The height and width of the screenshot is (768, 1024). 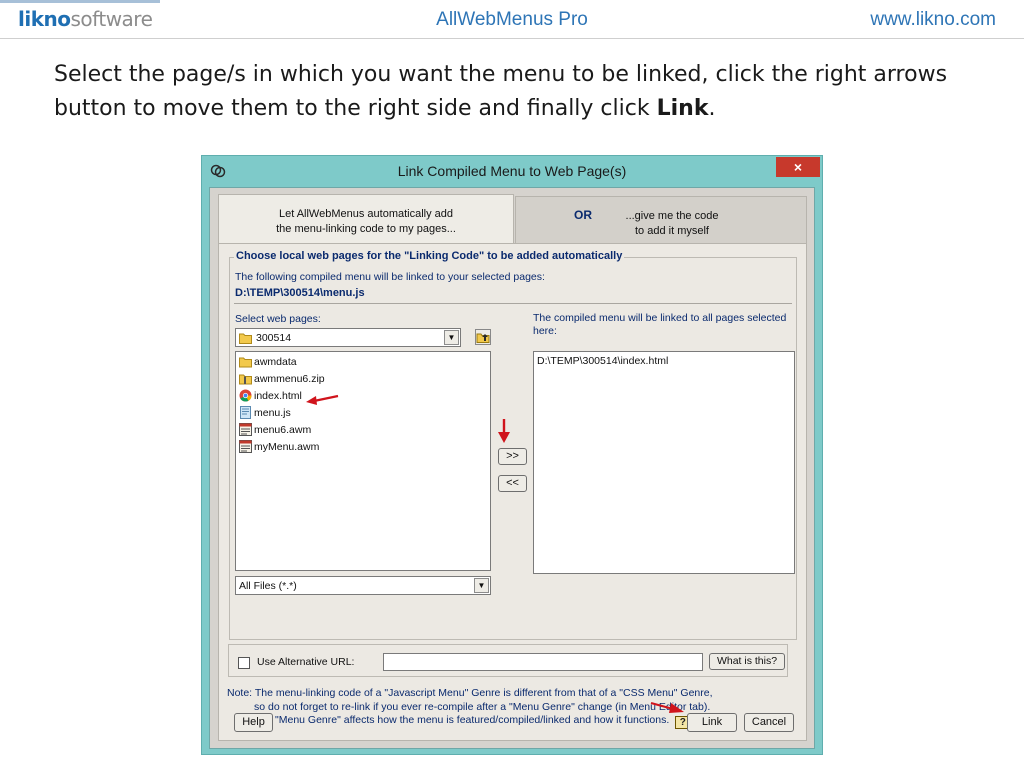 What do you see at coordinates (245, 395) in the screenshot?
I see `chrome-icon` at bounding box center [245, 395].